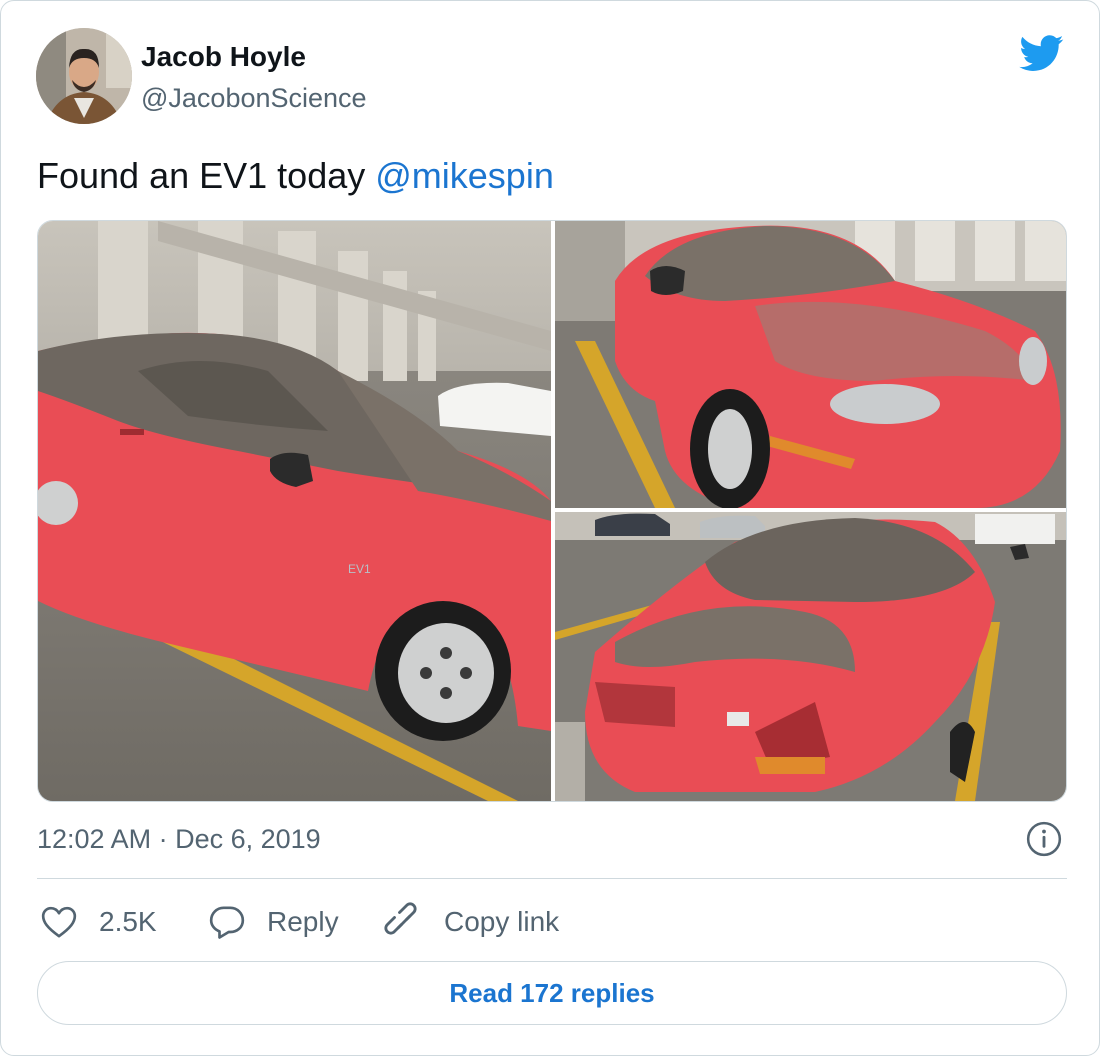 The width and height of the screenshot is (1100, 1056). What do you see at coordinates (179, 839) in the screenshot?
I see `tweet-timestamp: 12:02 AM · Dec 6, 2019` at bounding box center [179, 839].